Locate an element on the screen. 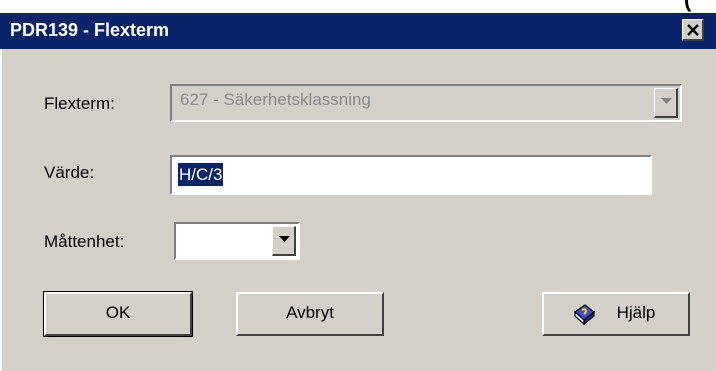 This screenshot has width=716, height=371. close-button is located at coordinates (693, 30).